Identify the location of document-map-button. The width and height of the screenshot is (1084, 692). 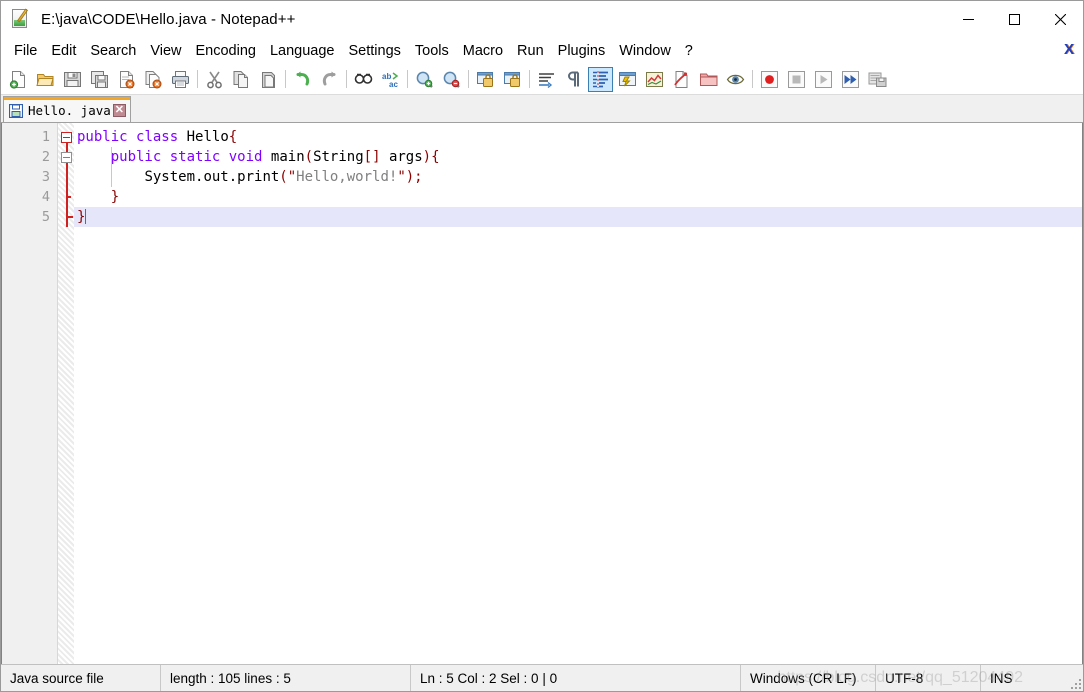
(654, 79).